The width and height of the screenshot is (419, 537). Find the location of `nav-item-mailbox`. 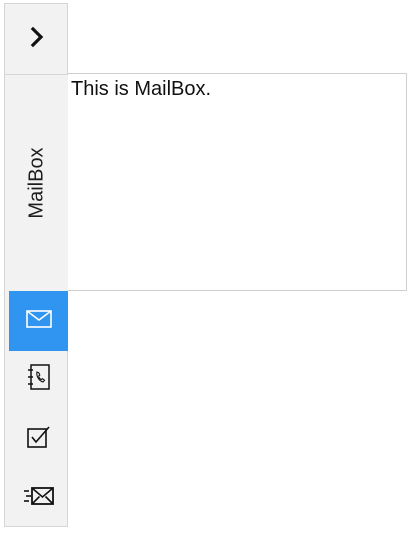

nav-item-mailbox is located at coordinates (38, 321).